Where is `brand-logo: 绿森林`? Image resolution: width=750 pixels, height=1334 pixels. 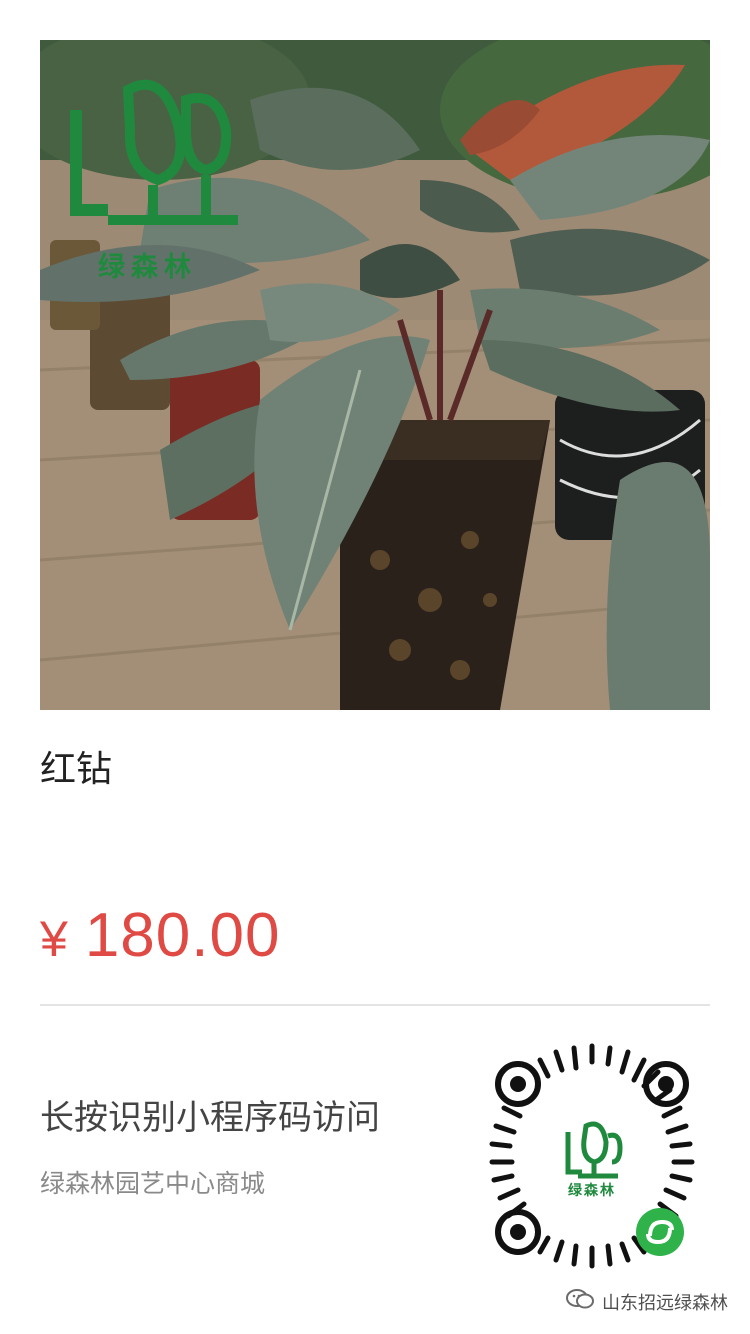 brand-logo: 绿森林 is located at coordinates (158, 185).